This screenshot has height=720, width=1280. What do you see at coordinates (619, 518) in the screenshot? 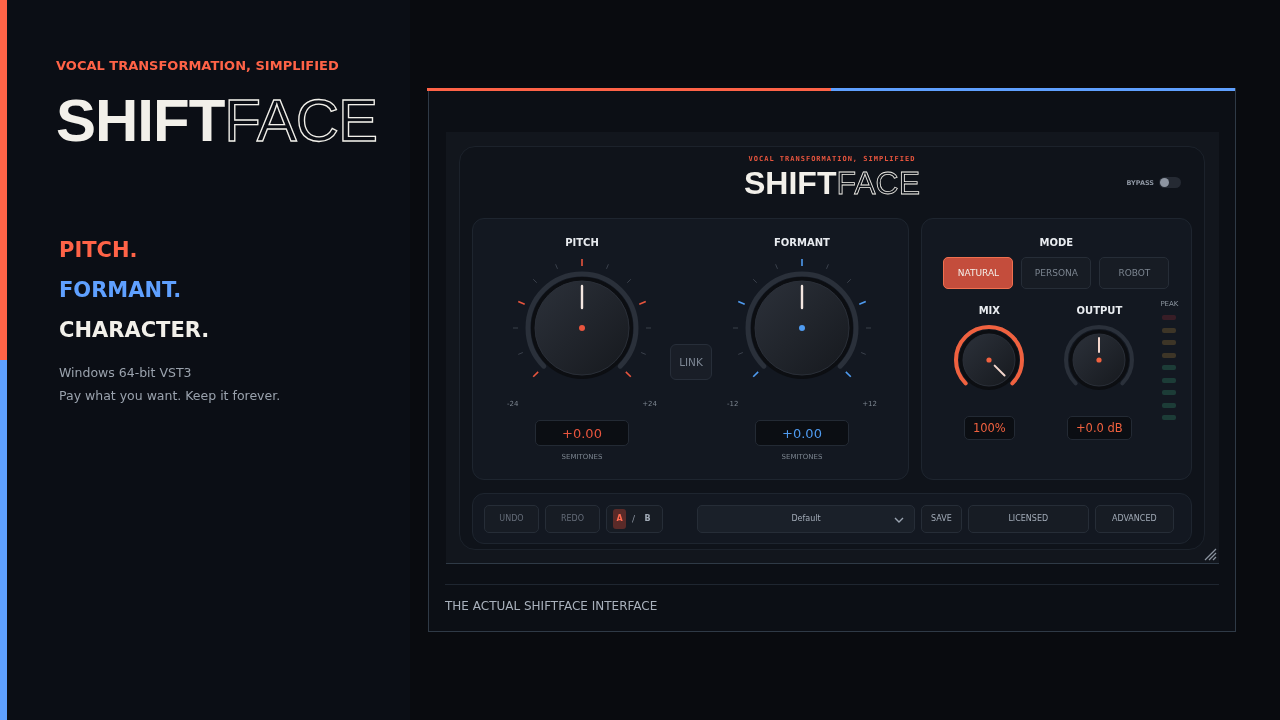
I see `ab-button: A` at bounding box center [619, 518].